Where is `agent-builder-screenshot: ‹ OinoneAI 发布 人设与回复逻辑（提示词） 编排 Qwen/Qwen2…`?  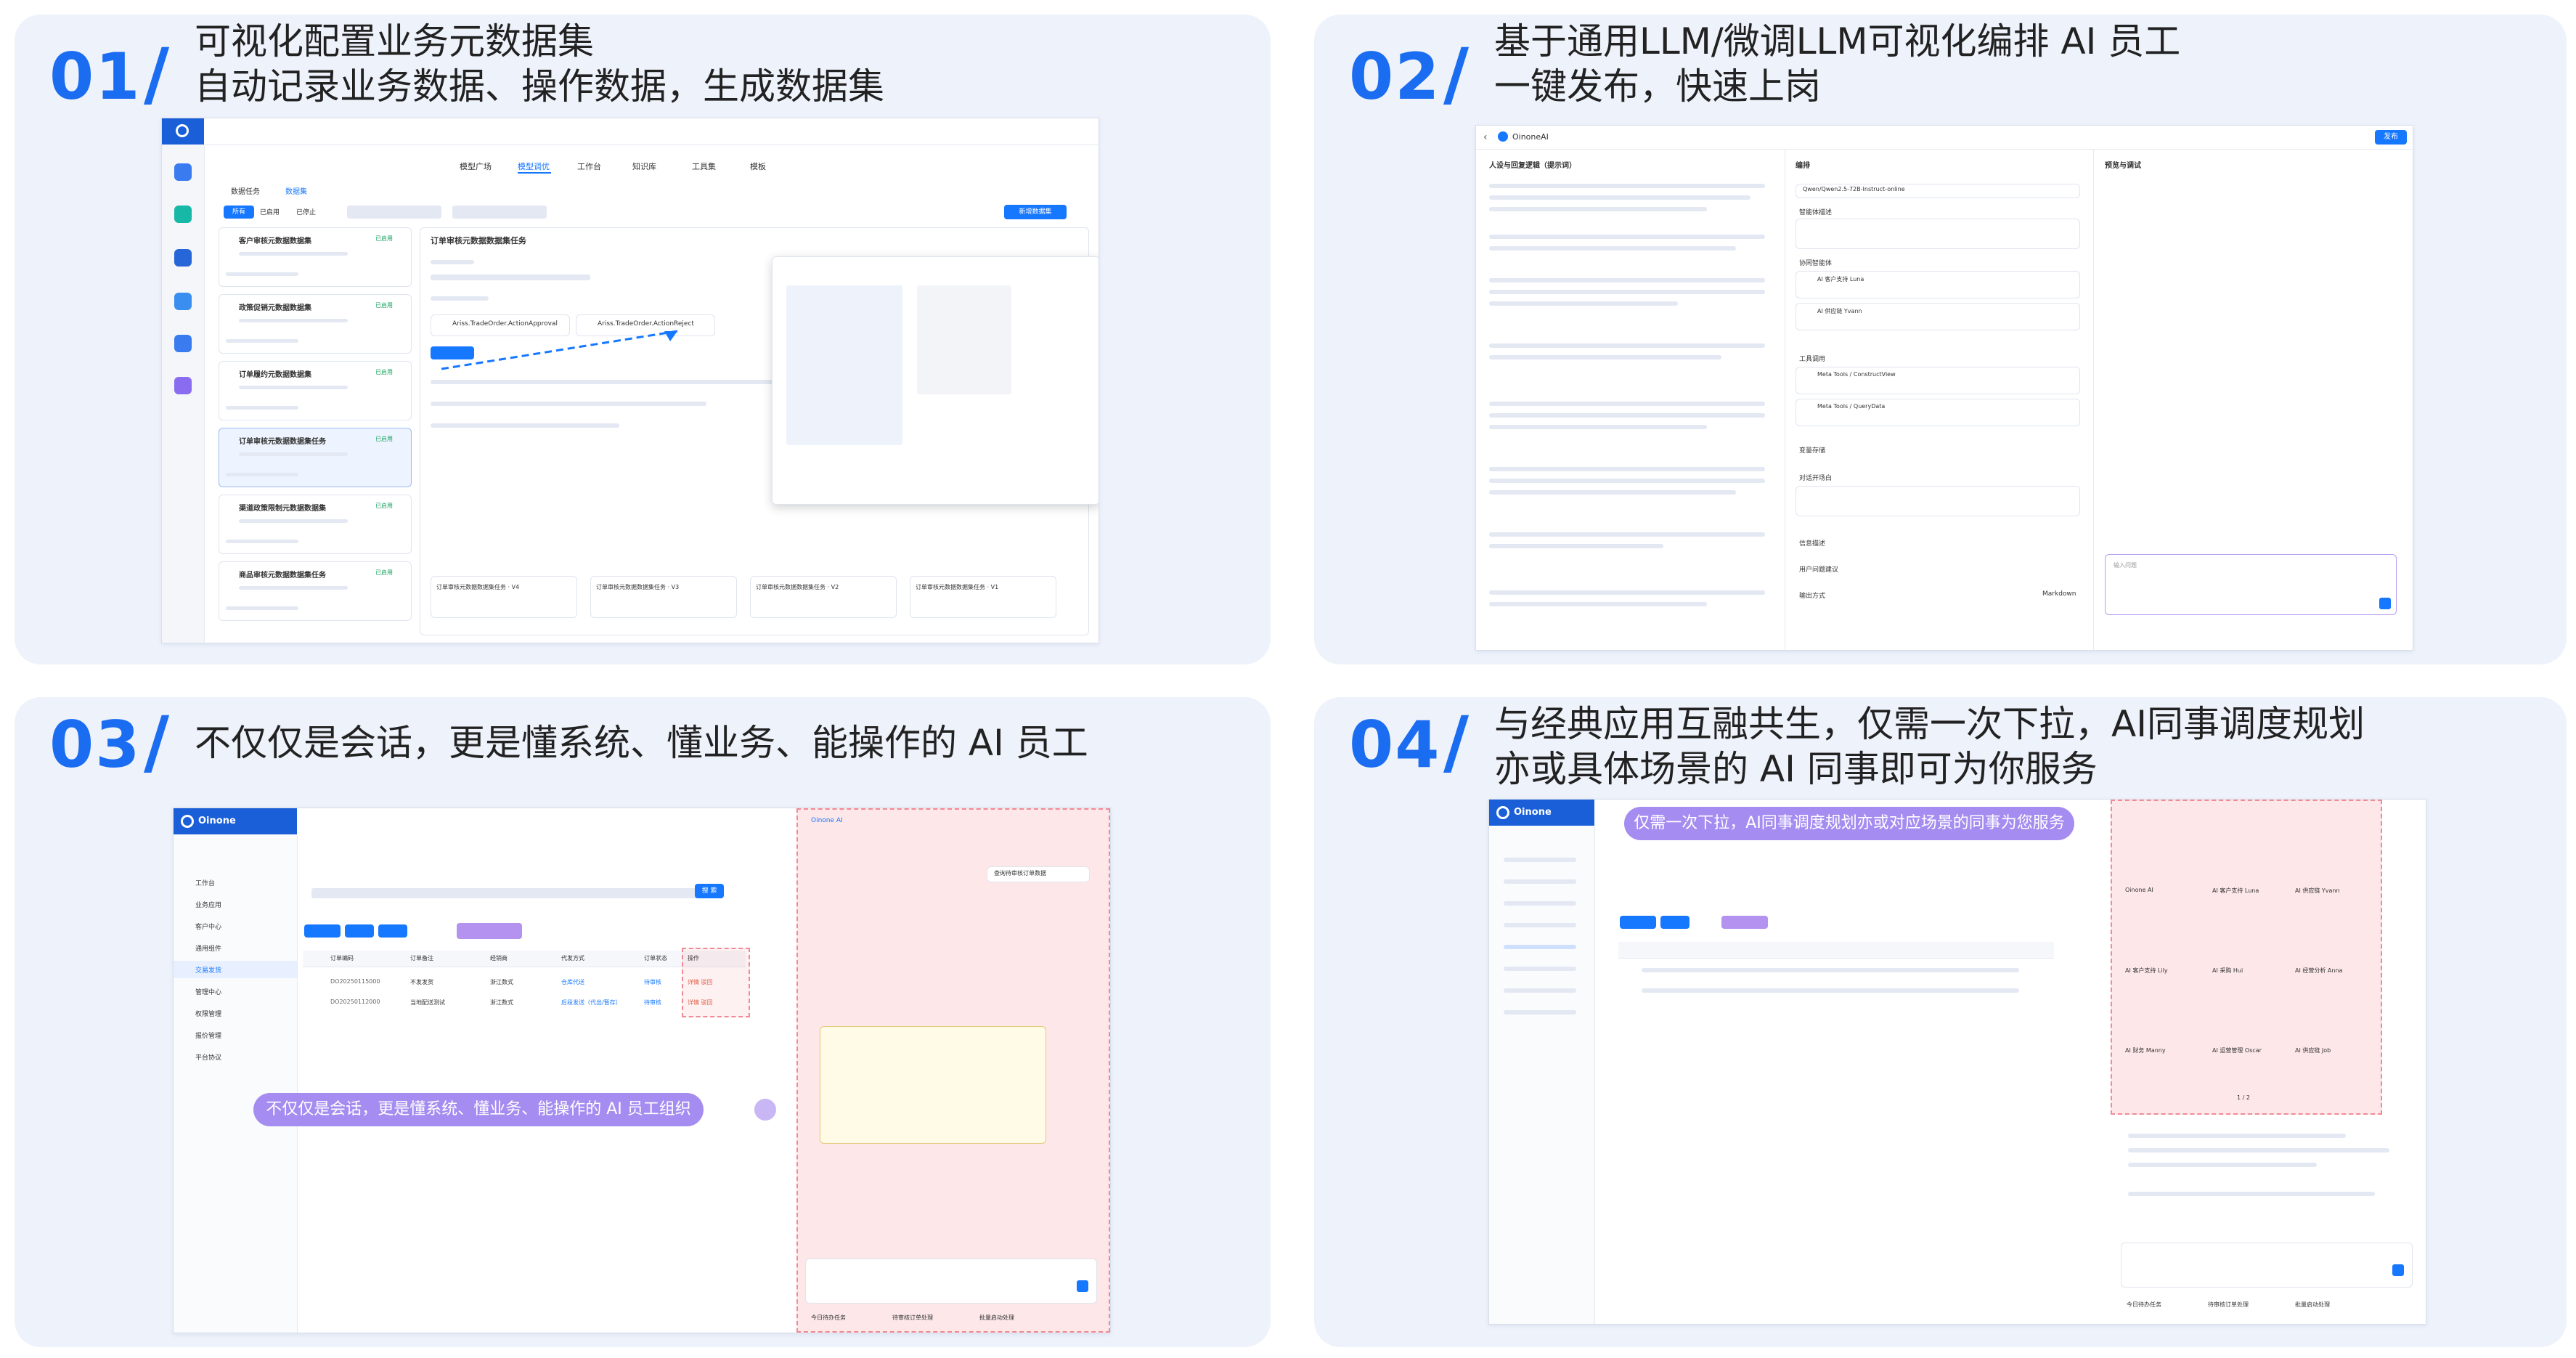
agent-builder-screenshot: ‹ OinoneAI 发布 人设与回复逻辑（提示词） 编排 Qwen/Qwen2… is located at coordinates (1944, 388).